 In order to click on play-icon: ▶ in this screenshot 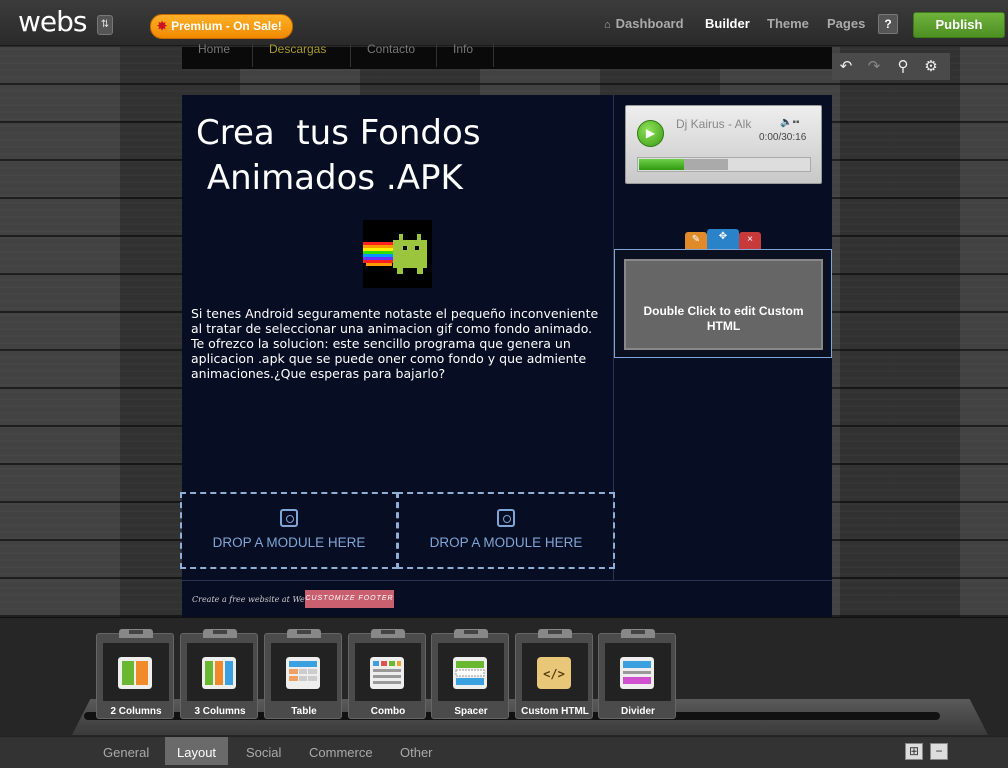, I will do `click(650, 133)`.